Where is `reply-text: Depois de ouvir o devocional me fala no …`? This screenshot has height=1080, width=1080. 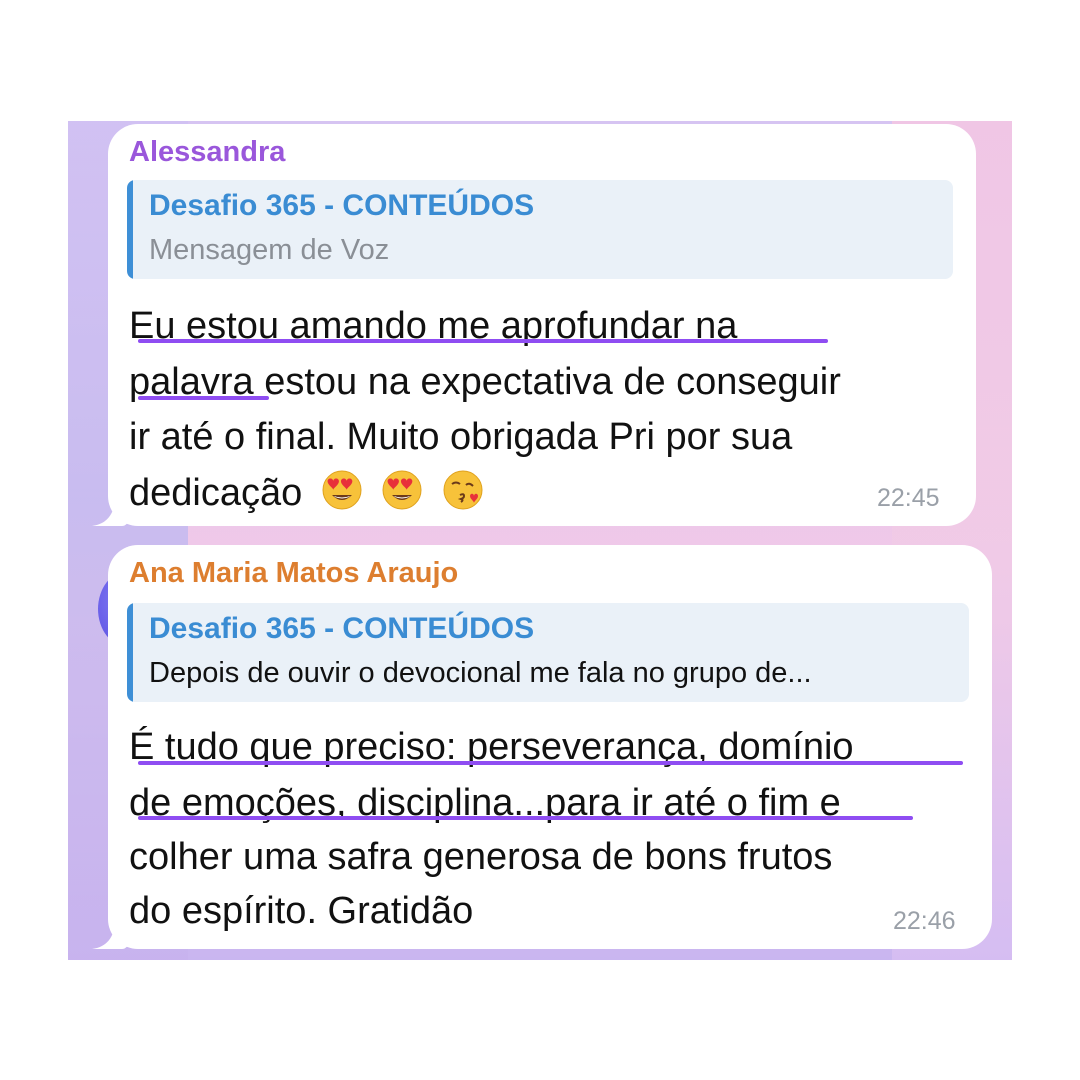 reply-text: Depois de ouvir o devocional me fala no … is located at coordinates (480, 673).